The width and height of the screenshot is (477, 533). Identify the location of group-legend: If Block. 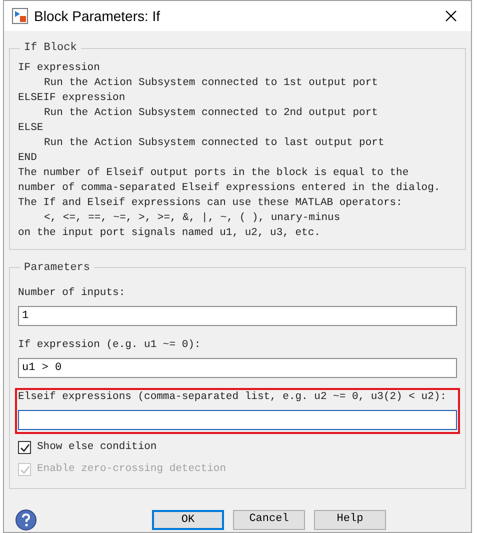
(50, 48).